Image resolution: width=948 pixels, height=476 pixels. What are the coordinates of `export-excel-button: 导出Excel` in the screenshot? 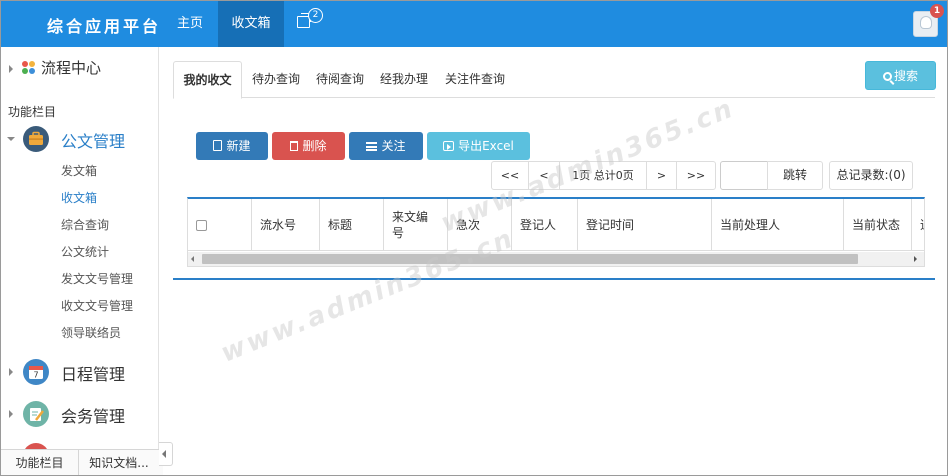 It's located at (478, 146).